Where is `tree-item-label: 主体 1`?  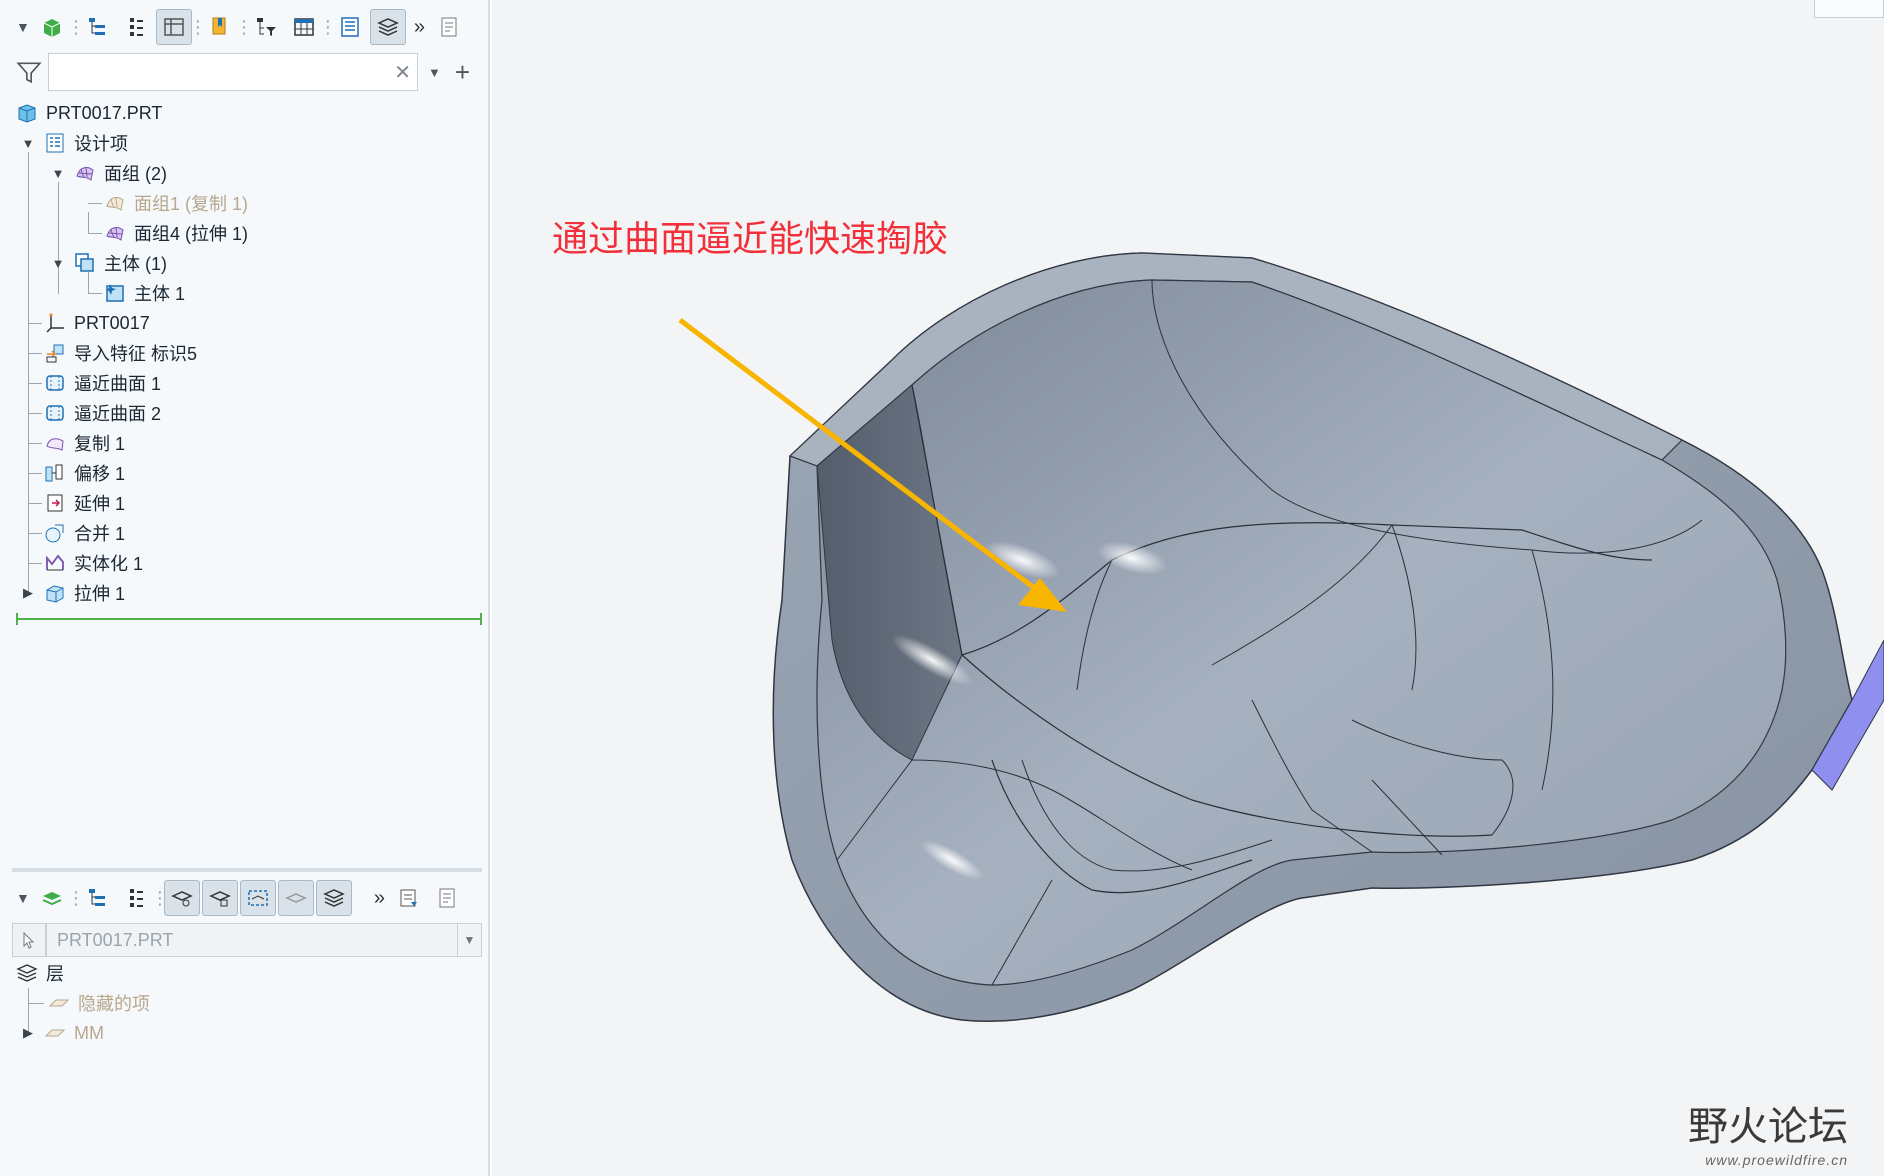
tree-item-label: 主体 1 is located at coordinates (160, 294).